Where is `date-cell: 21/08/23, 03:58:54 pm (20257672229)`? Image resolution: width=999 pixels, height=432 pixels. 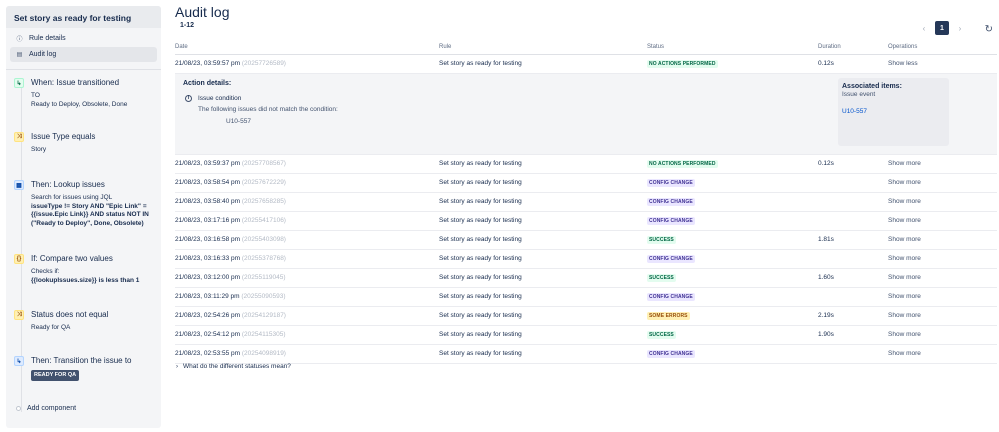 date-cell: 21/08/23, 03:58:54 pm (20257672229) is located at coordinates (307, 183).